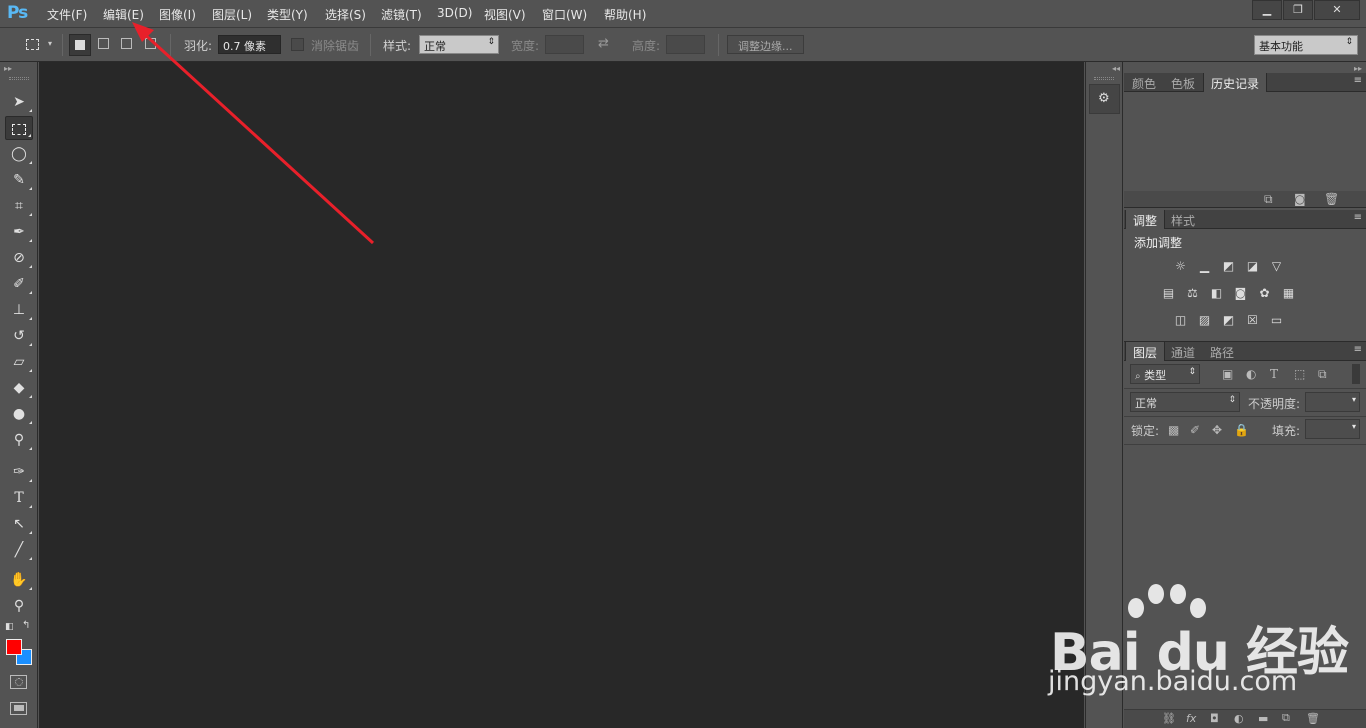 The height and width of the screenshot is (728, 1366). I want to click on snapshot-camera-icon: ◙, so click(1300, 199).